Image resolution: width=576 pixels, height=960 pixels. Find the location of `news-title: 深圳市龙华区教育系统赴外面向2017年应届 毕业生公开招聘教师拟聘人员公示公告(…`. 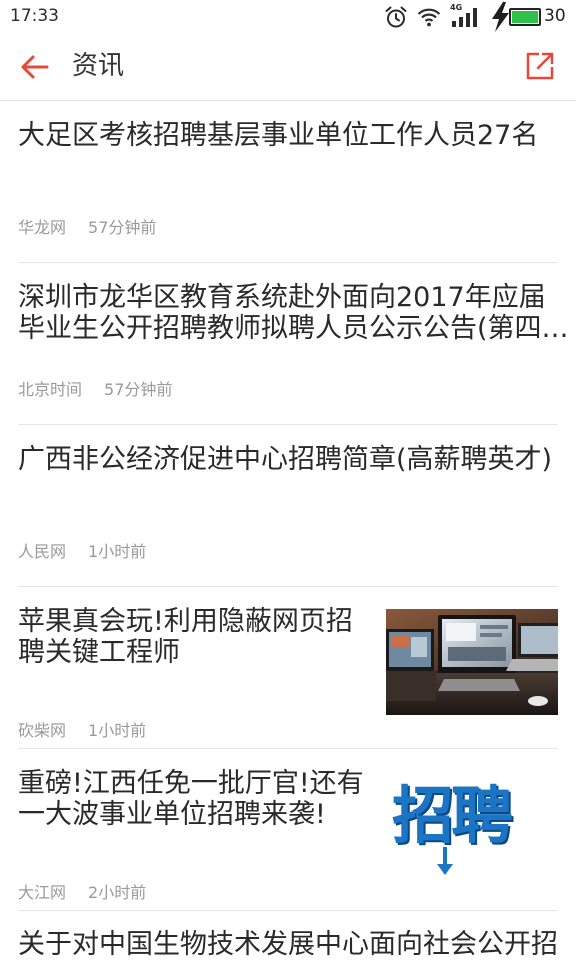

news-title: 深圳市龙华区教育系统赴外面向2017年应届 毕业生公开招聘教师拟聘人员公示公告(… is located at coordinates (293, 313).